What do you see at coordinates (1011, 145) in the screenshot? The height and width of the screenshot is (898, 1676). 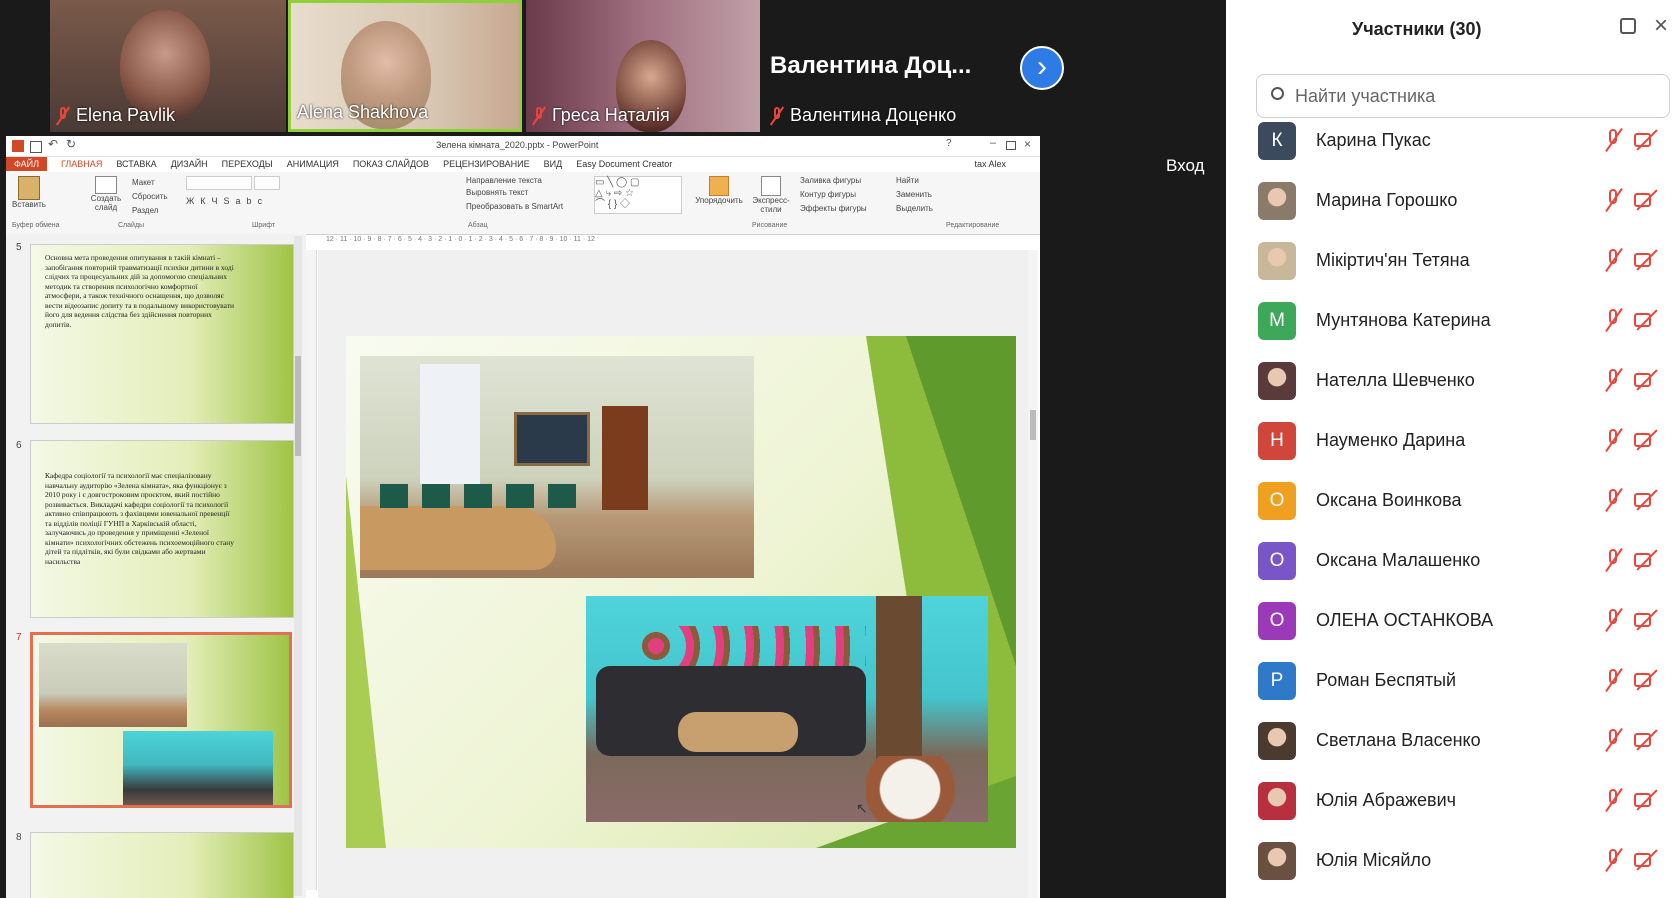 I see `maximize-icon` at bounding box center [1011, 145].